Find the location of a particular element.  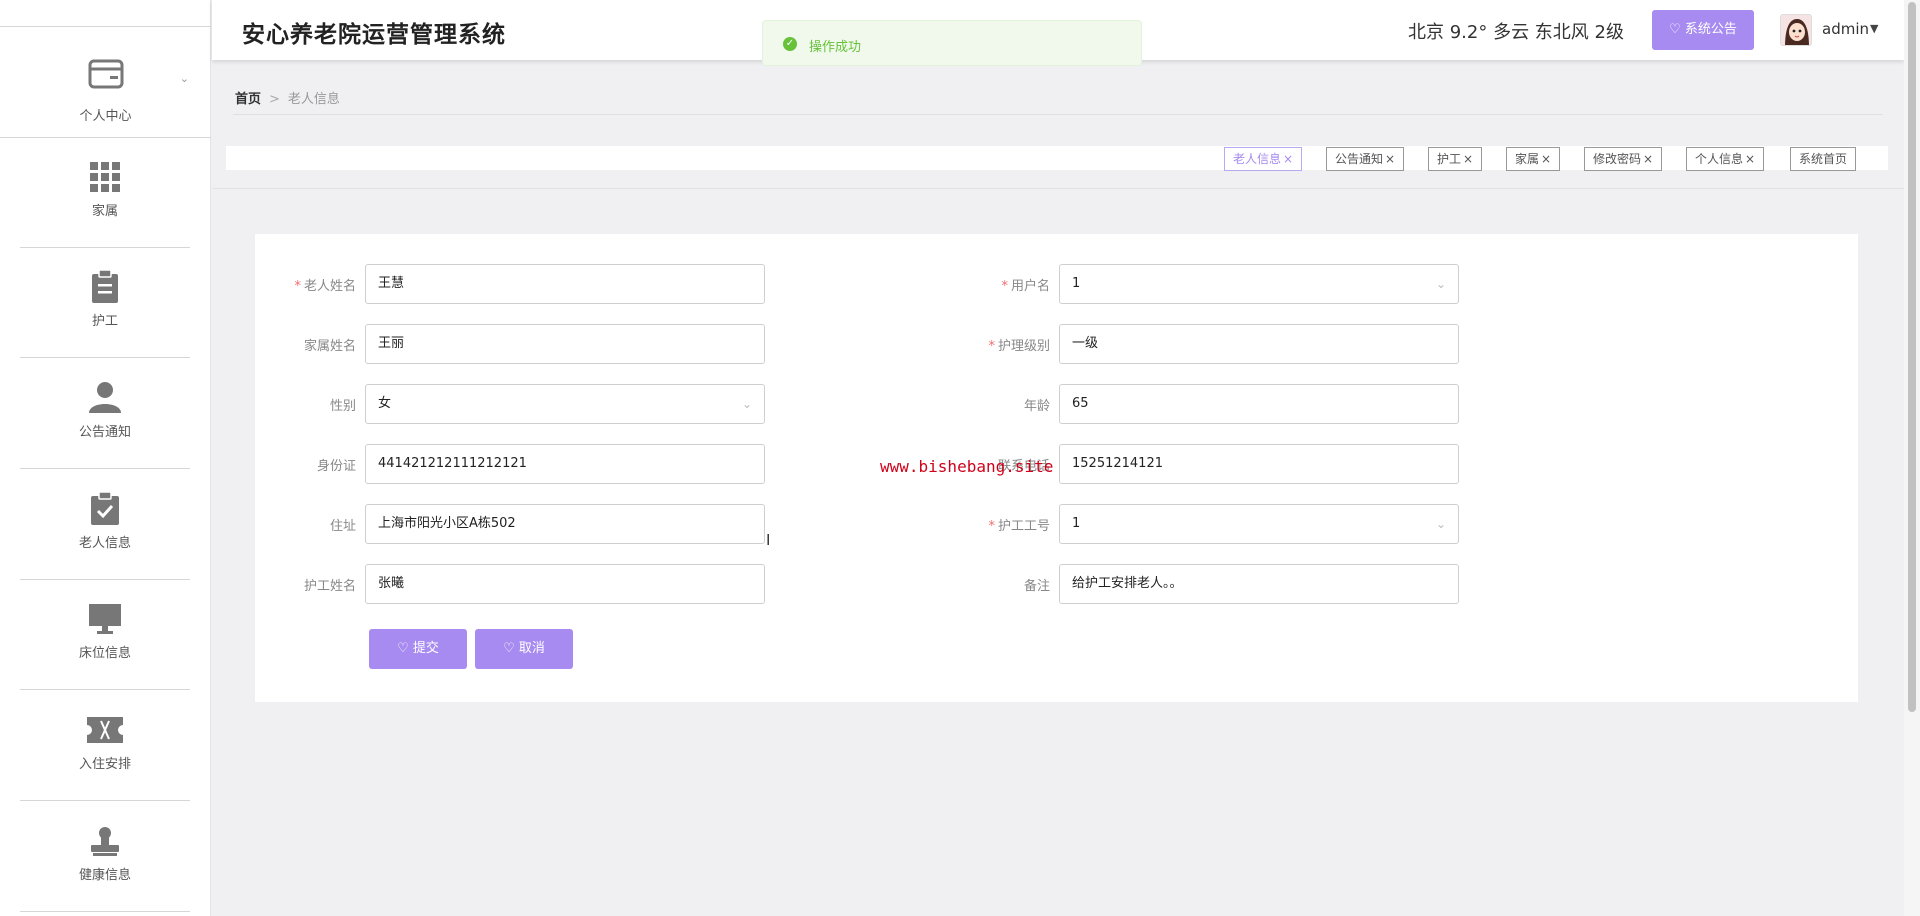

avatar is located at coordinates (1796, 30).